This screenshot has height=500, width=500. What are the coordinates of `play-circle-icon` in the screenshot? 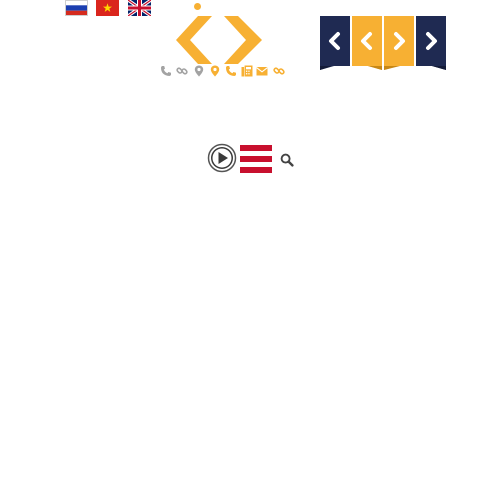 It's located at (222, 158).